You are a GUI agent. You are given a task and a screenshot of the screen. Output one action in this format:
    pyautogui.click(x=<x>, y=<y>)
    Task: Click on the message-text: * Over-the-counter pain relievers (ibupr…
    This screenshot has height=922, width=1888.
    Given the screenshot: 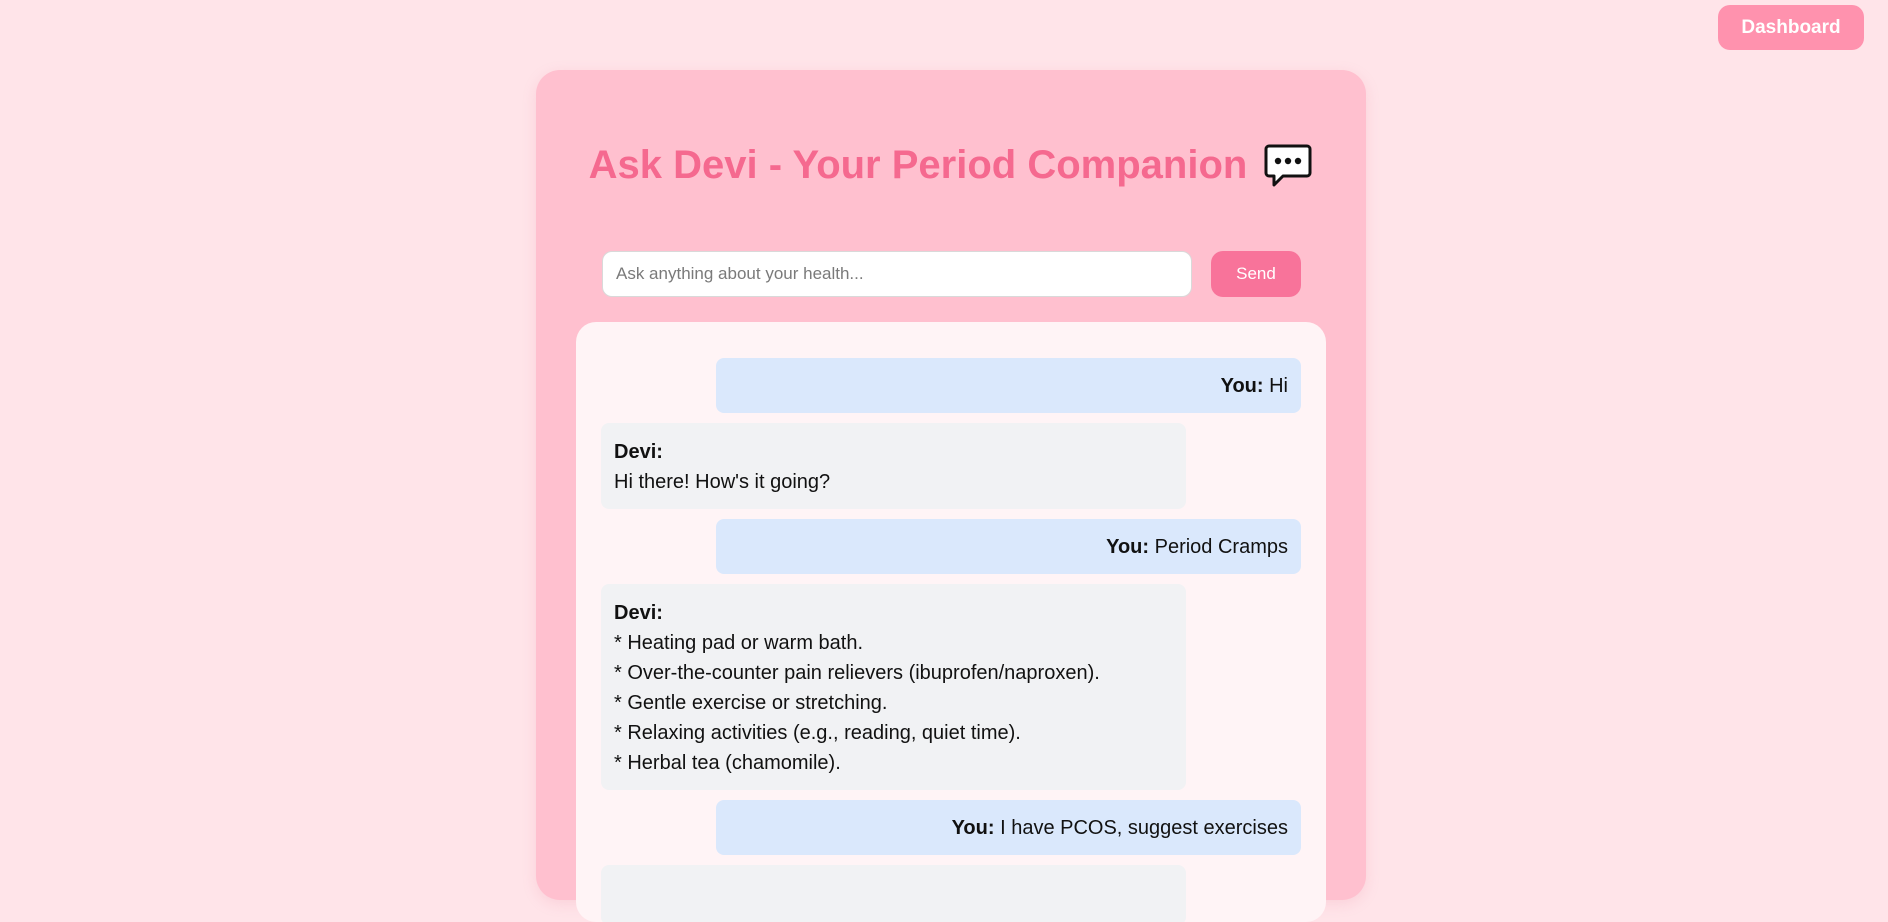 What is the action you would take?
    pyautogui.click(x=857, y=673)
    